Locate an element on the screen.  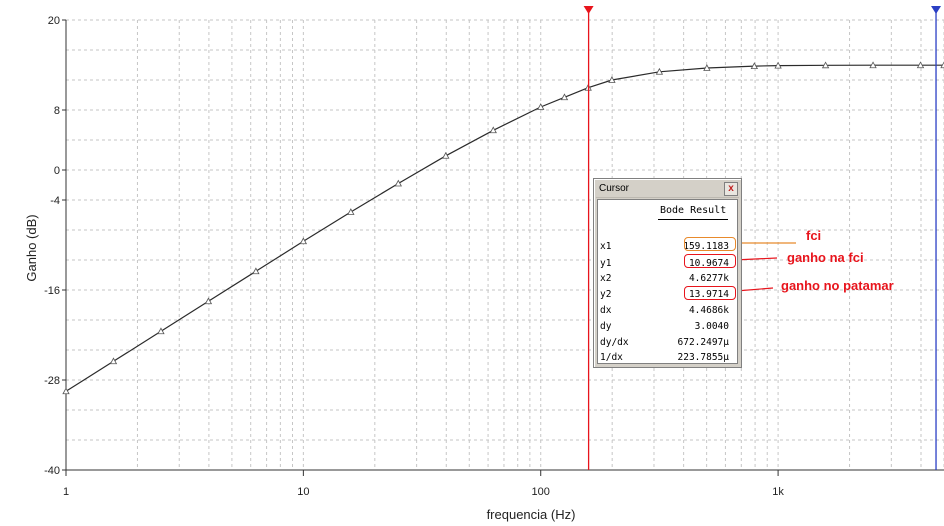
x-tick-label: 1k is located at coordinates (778, 492).